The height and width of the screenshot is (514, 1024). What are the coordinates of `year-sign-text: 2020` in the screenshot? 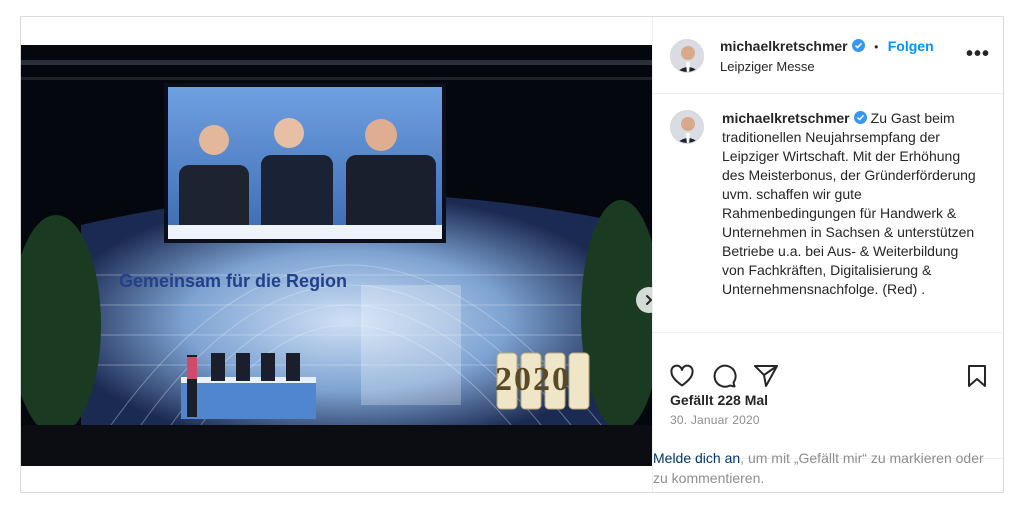 It's located at (533, 379).